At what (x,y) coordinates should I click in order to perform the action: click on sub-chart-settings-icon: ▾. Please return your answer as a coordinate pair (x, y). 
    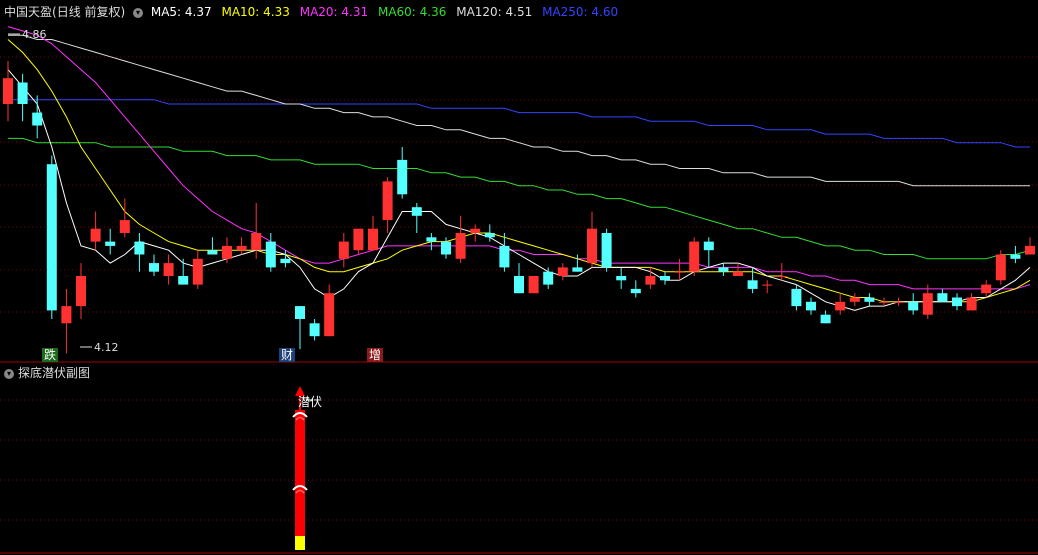
    Looking at the image, I should click on (9, 373).